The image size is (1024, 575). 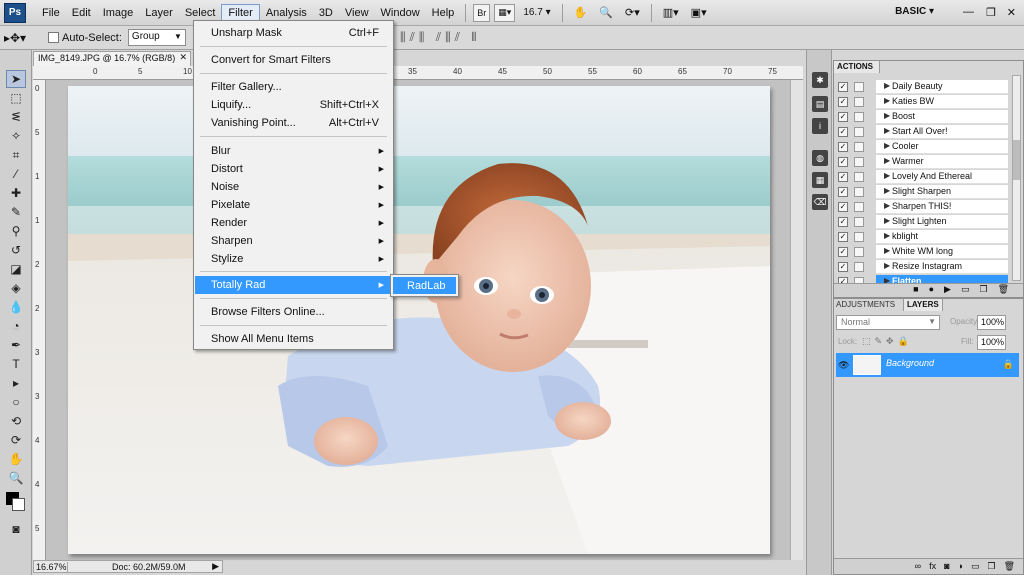 What do you see at coordinates (820, 104) in the screenshot?
I see `histogram-icon: ▤` at bounding box center [820, 104].